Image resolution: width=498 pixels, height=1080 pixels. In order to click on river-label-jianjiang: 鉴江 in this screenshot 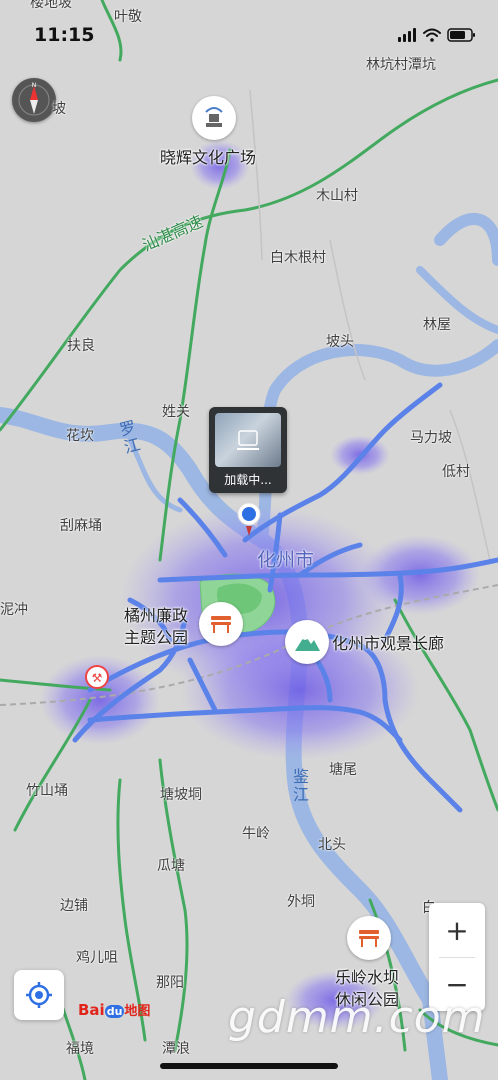, I will do `click(299, 786)`.